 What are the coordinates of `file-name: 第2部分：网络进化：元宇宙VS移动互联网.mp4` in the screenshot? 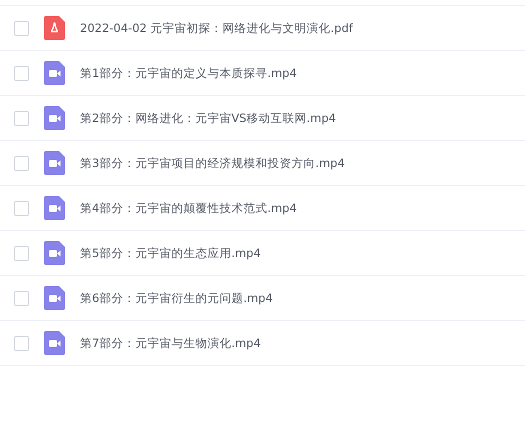 It's located at (208, 118).